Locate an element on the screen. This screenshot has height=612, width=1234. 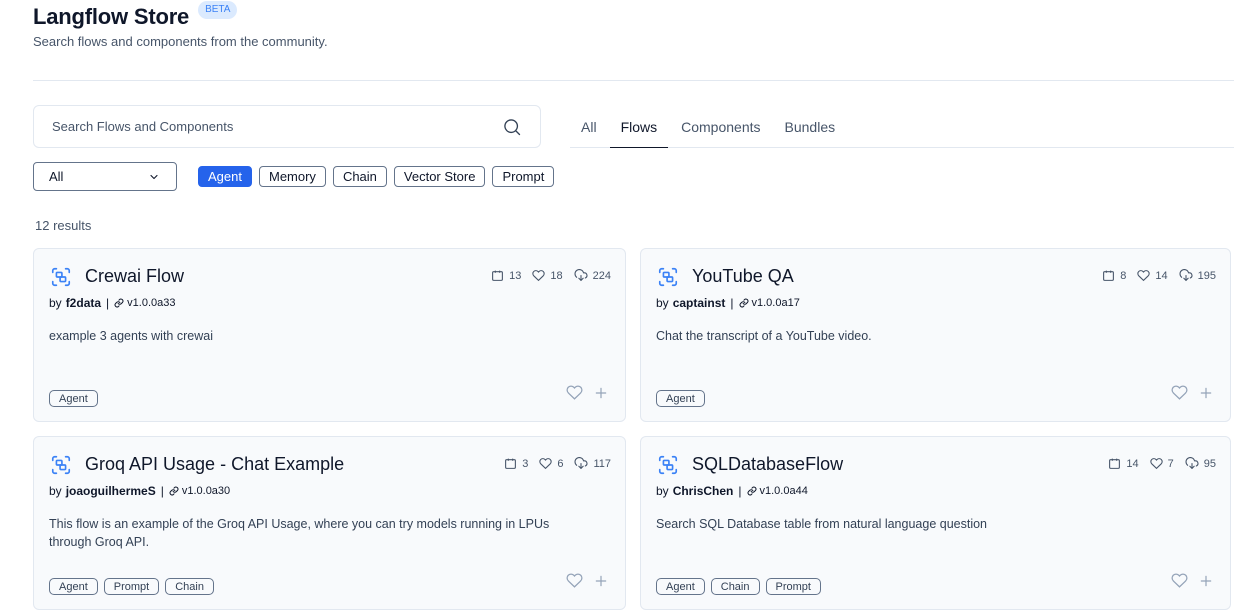
components-count: 13 is located at coordinates (506, 275).